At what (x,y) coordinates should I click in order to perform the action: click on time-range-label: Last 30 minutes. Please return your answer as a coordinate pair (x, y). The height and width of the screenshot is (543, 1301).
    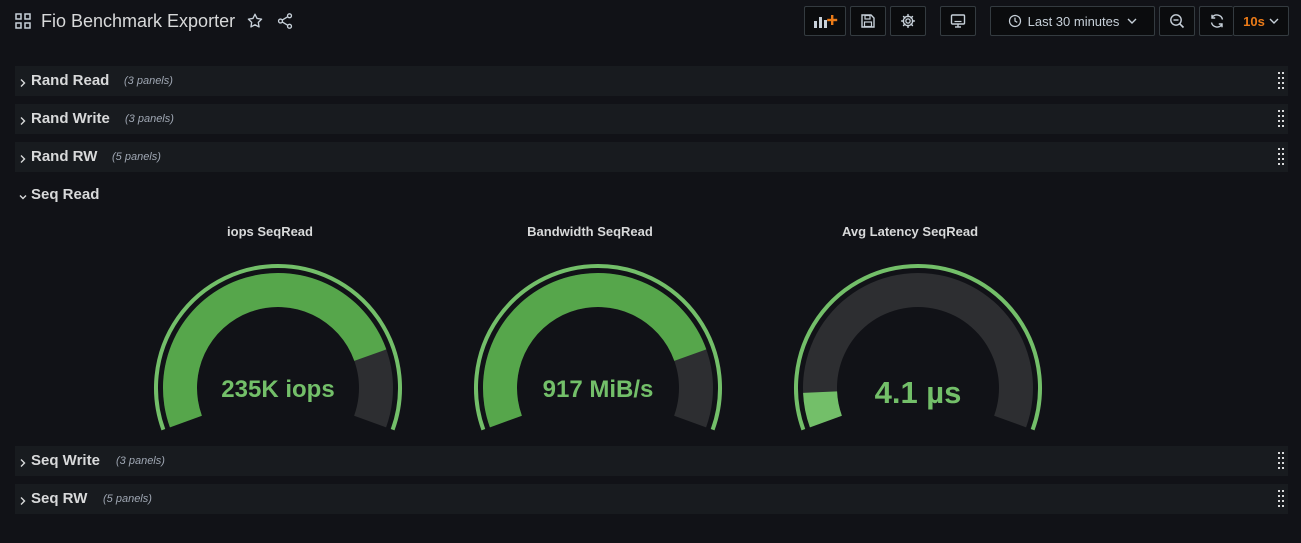
    Looking at the image, I should click on (1073, 21).